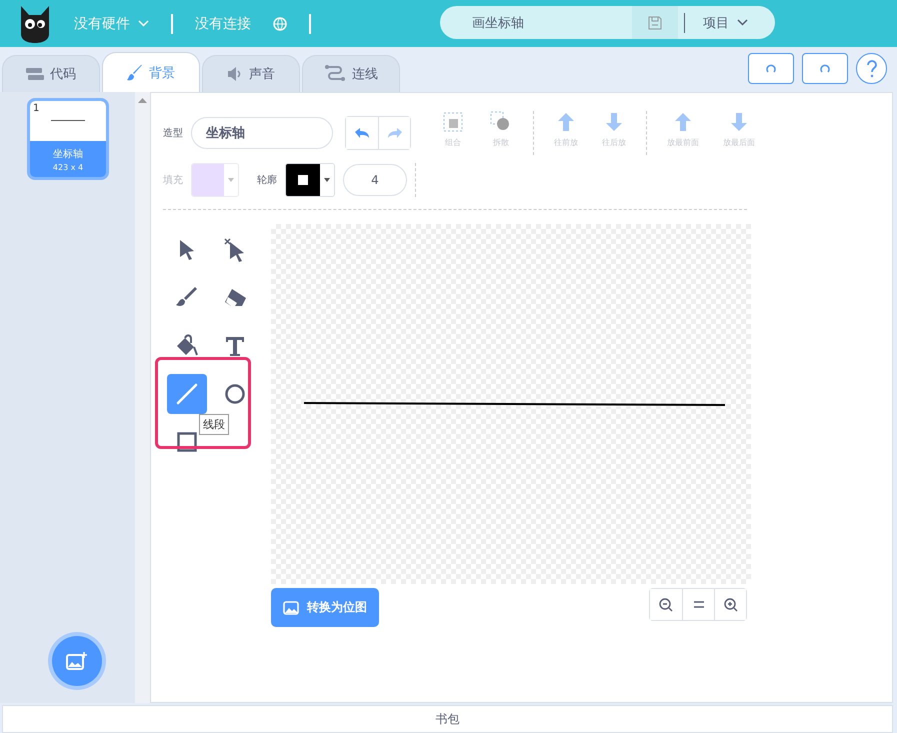 This screenshot has width=897, height=733. I want to click on project-title: 画坐标轴, so click(552, 23).